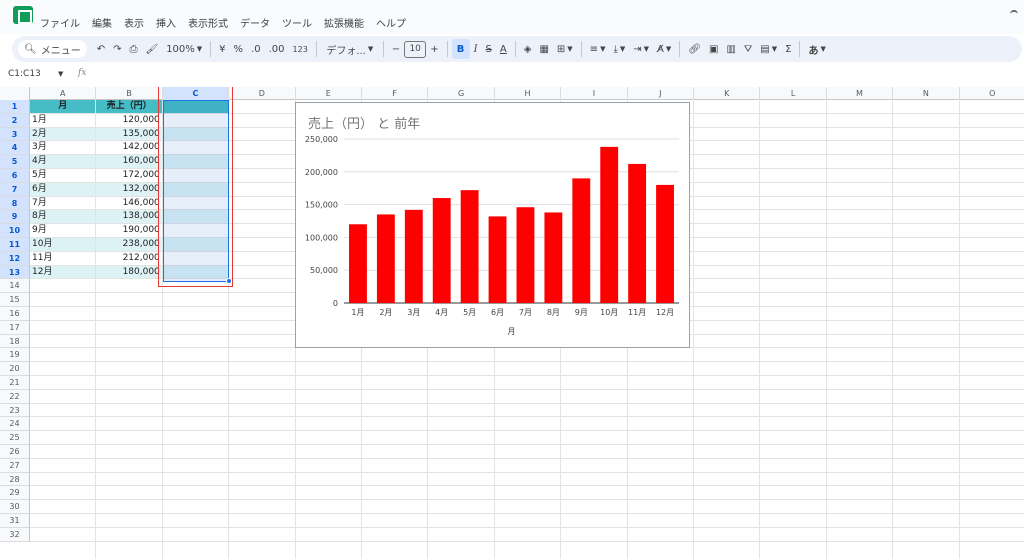  I want to click on percent-button: %, so click(239, 49).